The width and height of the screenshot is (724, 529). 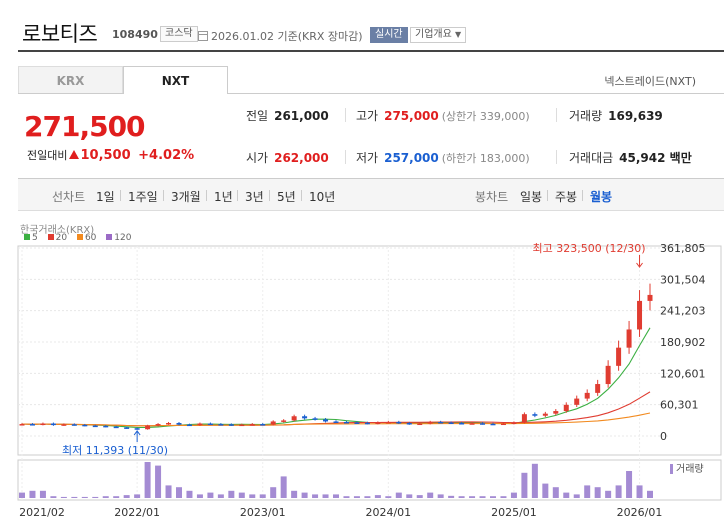 I want to click on date-value: 2026.01.02, so click(x=242, y=36).